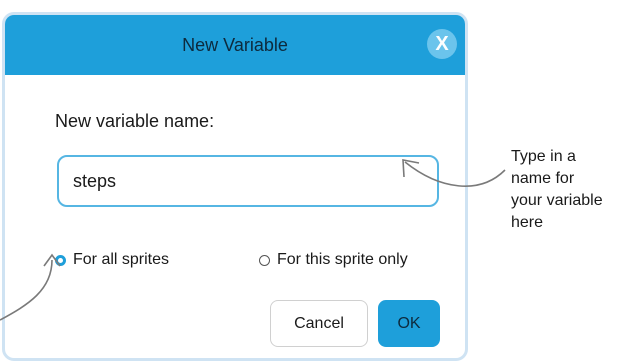  What do you see at coordinates (455, 174) in the screenshot?
I see `callout-arrow` at bounding box center [455, 174].